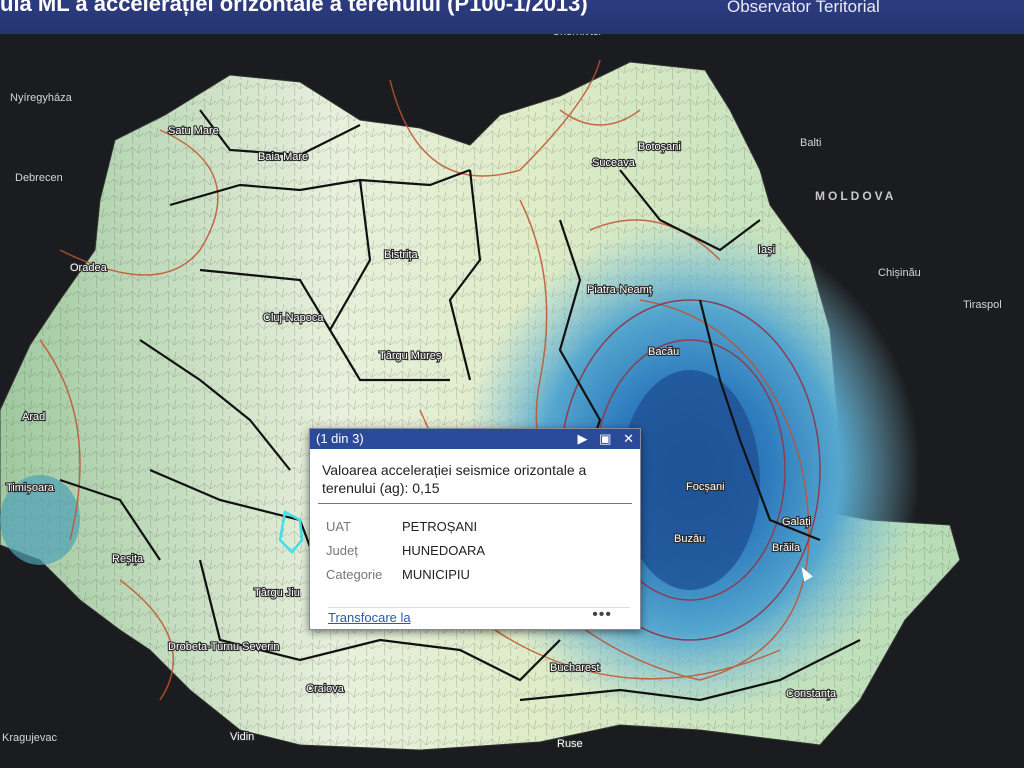  What do you see at coordinates (30, 488) in the screenshot?
I see `city-label: Timișoara` at bounding box center [30, 488].